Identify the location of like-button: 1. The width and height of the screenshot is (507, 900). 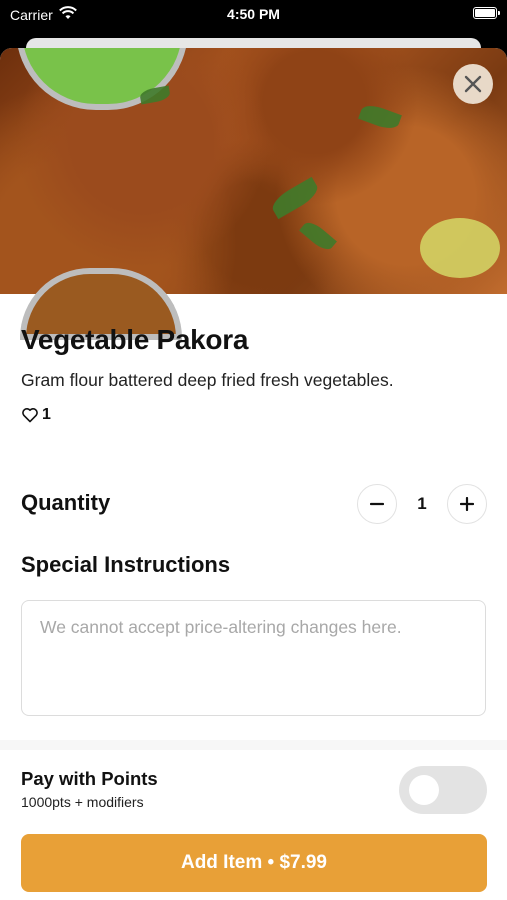
(36, 415).